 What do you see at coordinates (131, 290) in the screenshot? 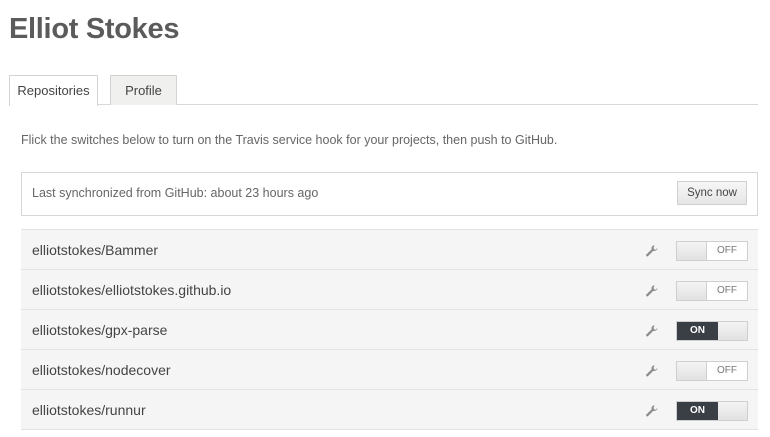
I see `repository-name: elliotstokes/elliotstokes.github.io` at bounding box center [131, 290].